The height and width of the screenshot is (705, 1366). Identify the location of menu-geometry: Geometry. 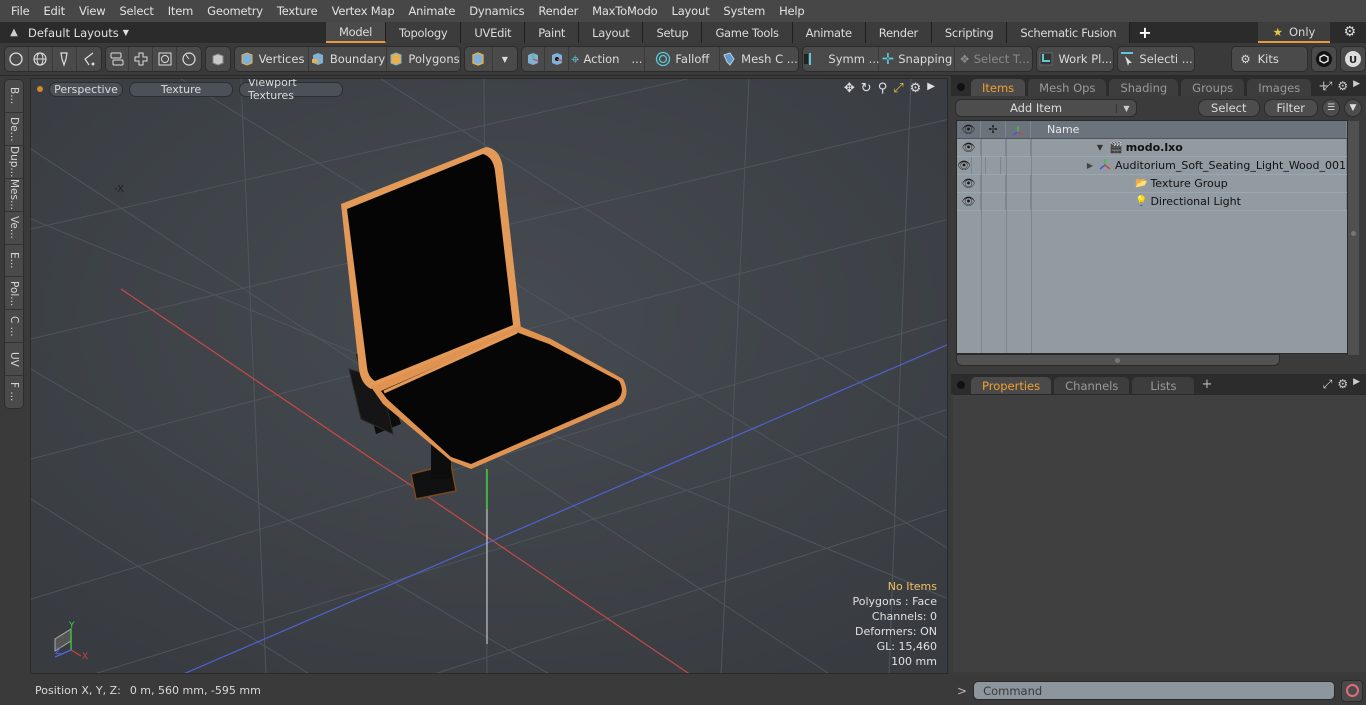
(235, 11).